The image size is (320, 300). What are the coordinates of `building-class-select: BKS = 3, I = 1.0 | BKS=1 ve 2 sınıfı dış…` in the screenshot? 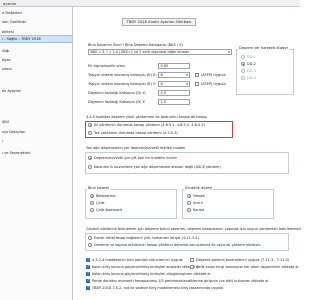 It's located at (160, 52).